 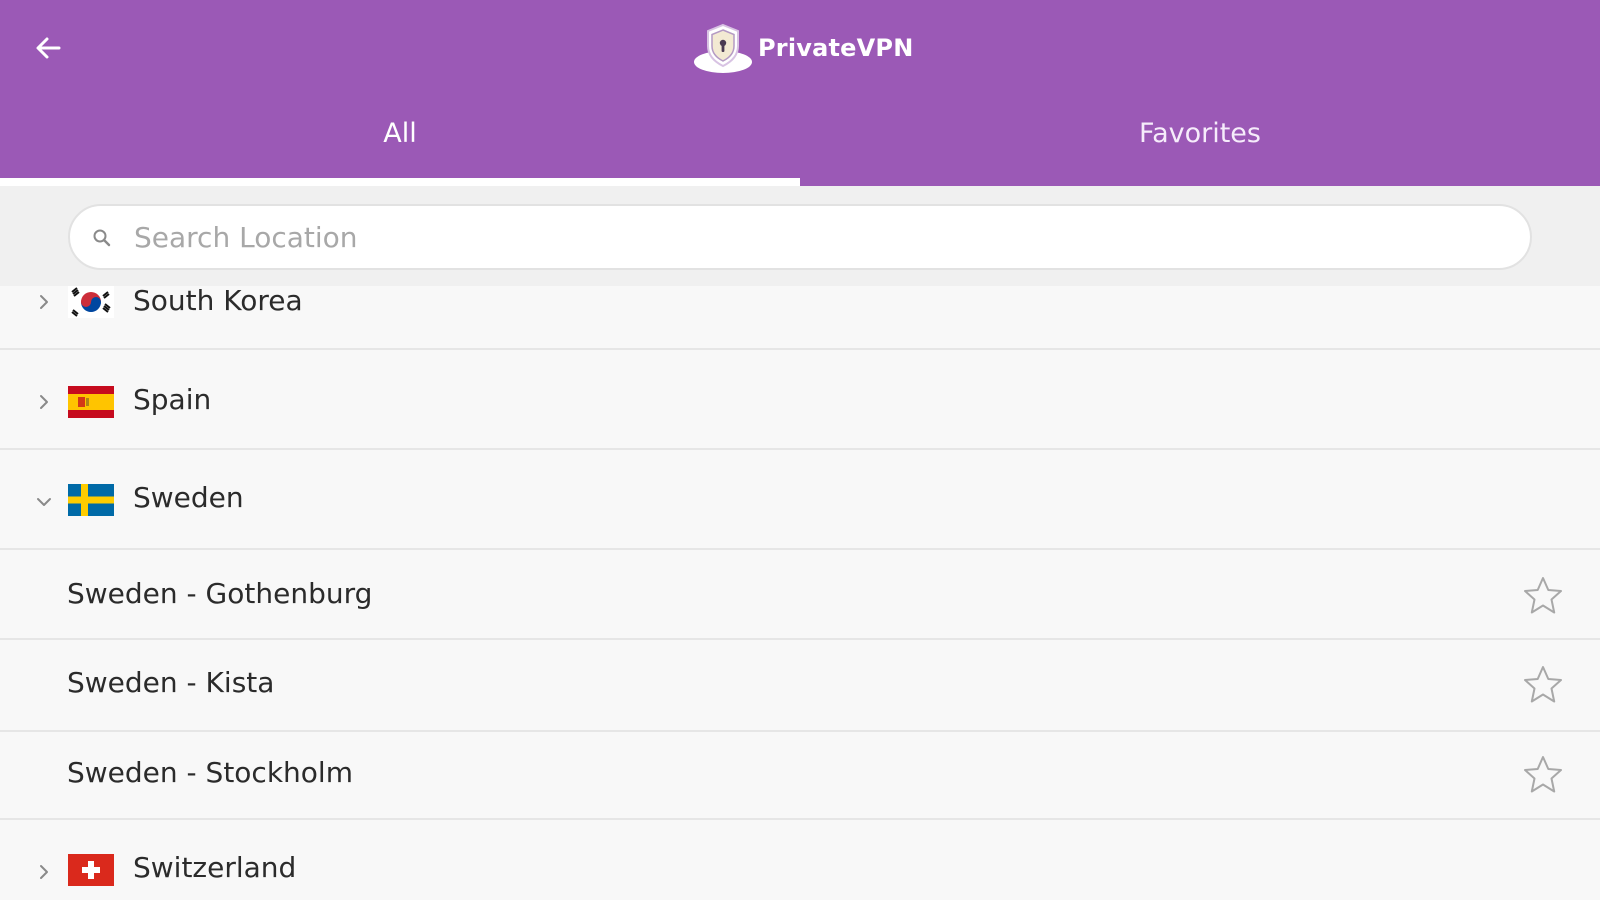 What do you see at coordinates (824, 237) in the screenshot?
I see `search-input` at bounding box center [824, 237].